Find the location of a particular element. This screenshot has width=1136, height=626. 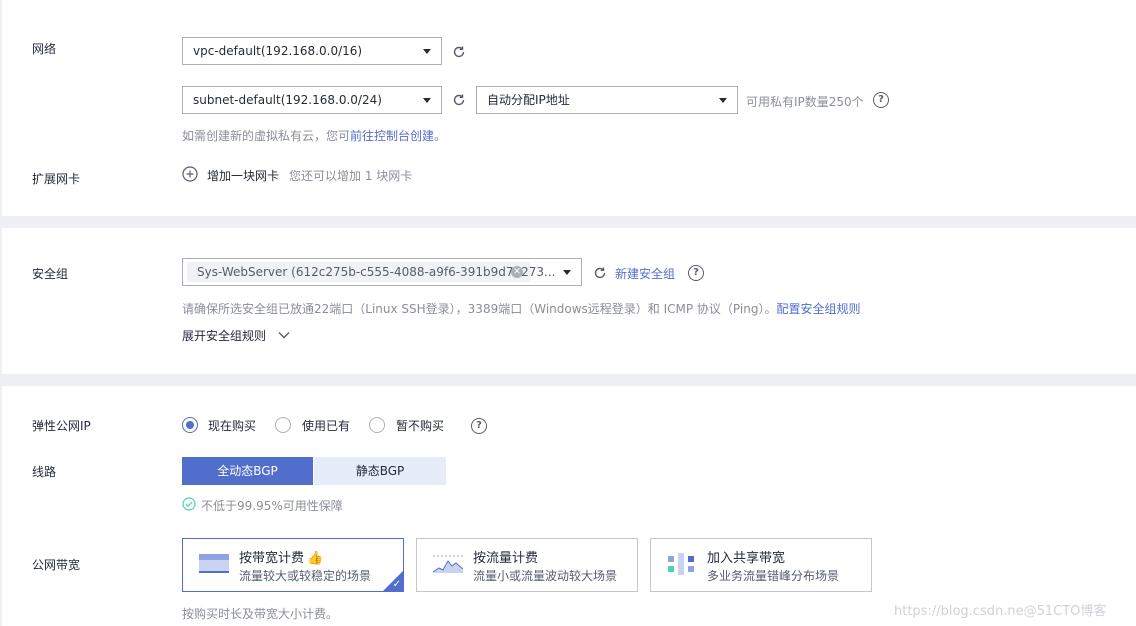

expand-rules-label: 展开安全组规则 is located at coordinates (224, 336).